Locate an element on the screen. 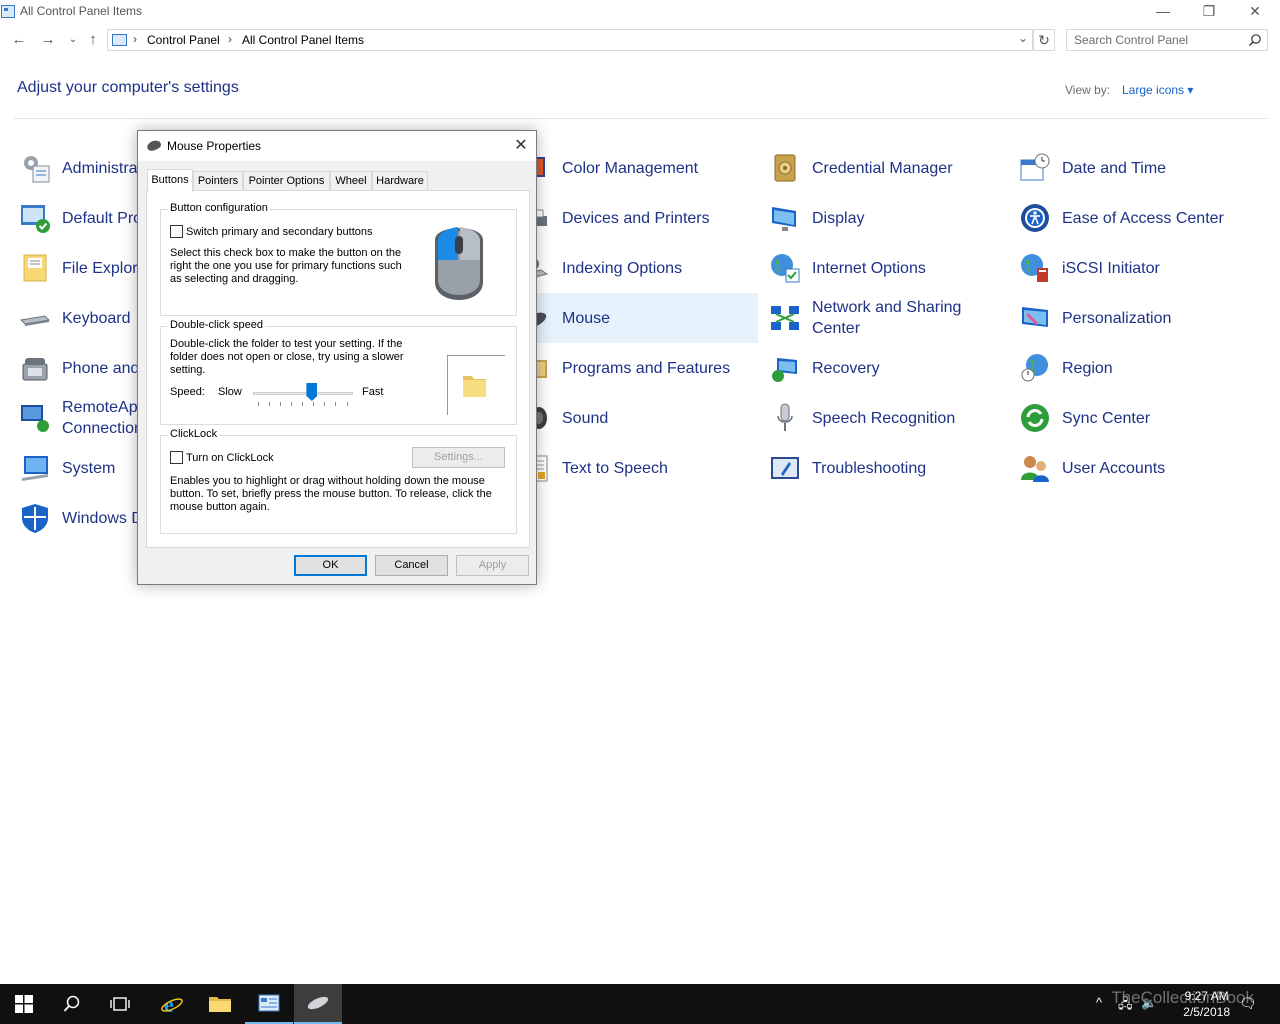 The width and height of the screenshot is (1280, 1024). close-button: ✕ is located at coordinates (1255, 12).